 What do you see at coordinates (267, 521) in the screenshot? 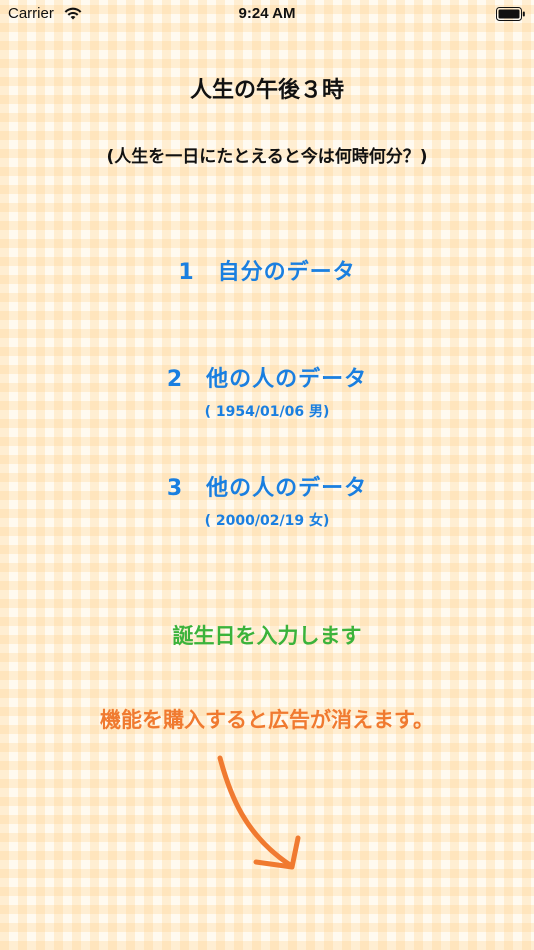
I see `other-data-sub-2: ( 2000/02/19 女)` at bounding box center [267, 521].